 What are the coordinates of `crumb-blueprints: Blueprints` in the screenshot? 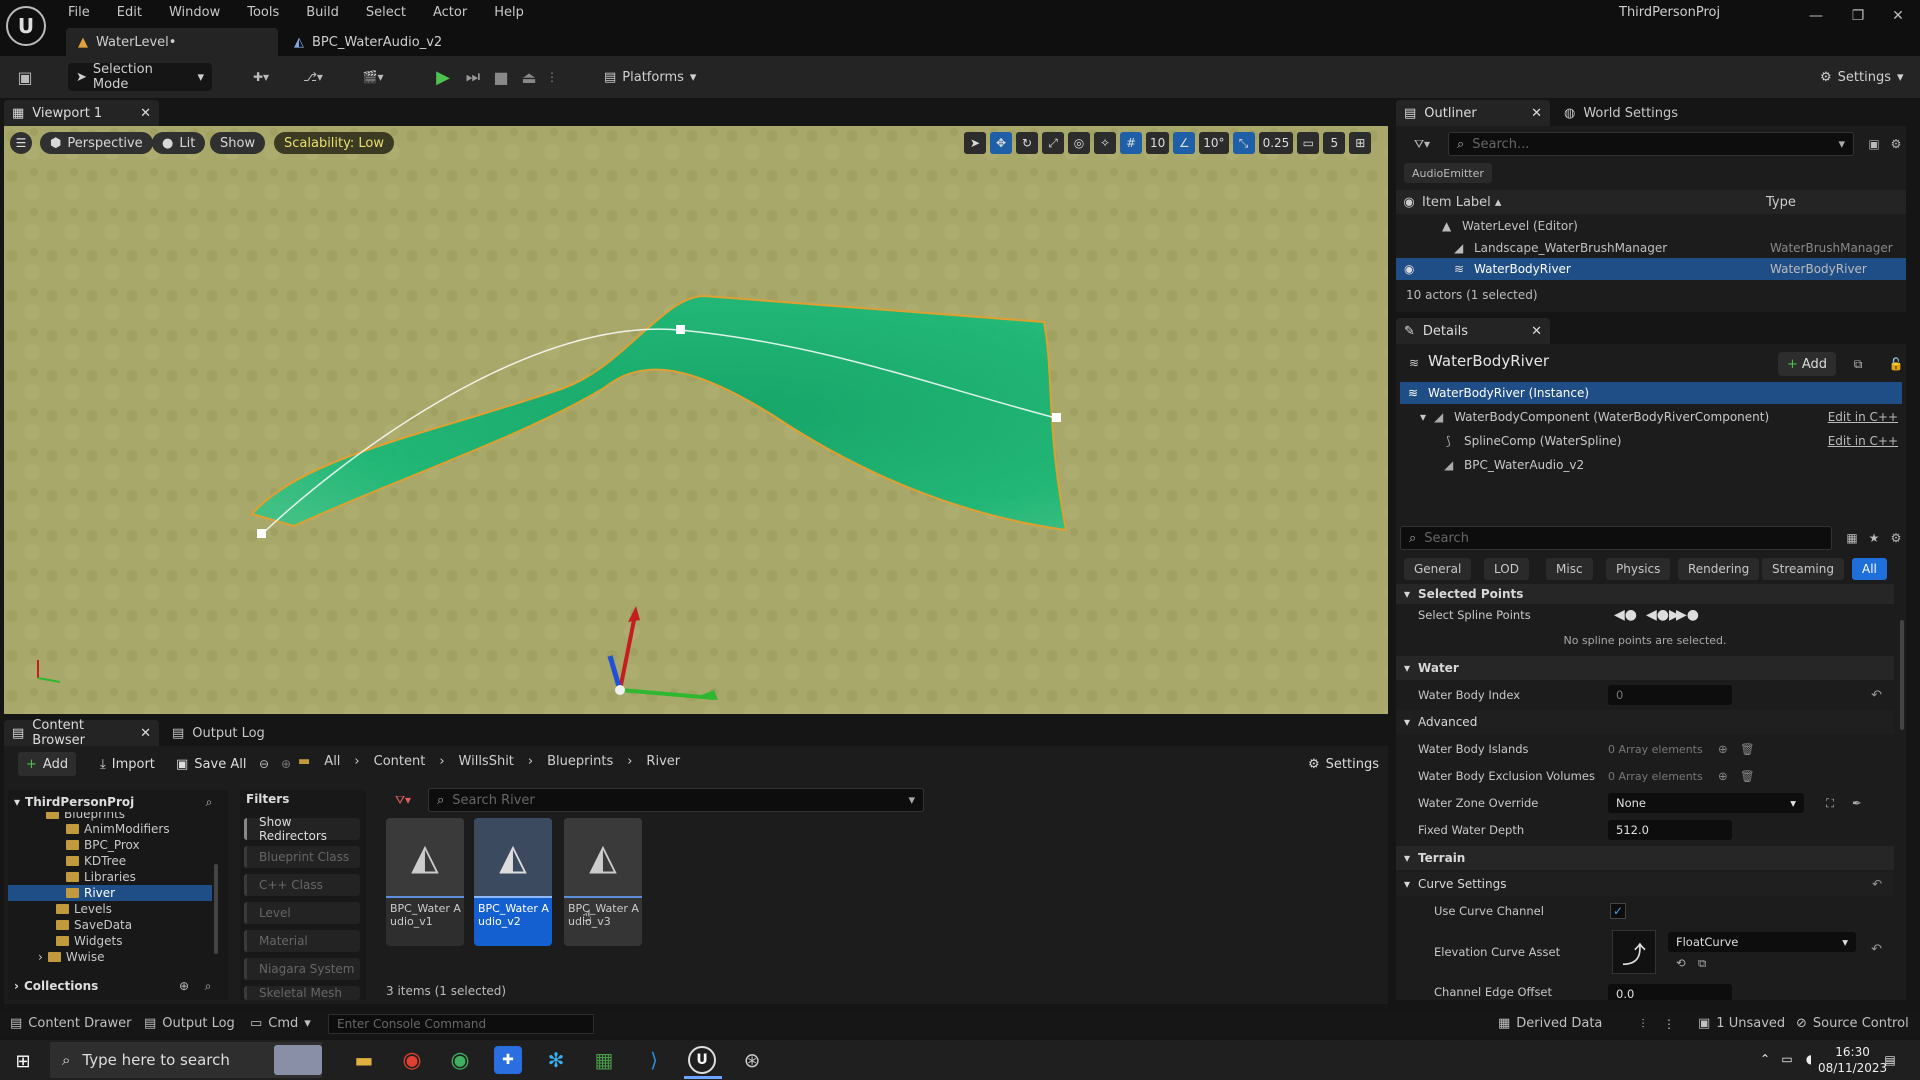 It's located at (580, 761).